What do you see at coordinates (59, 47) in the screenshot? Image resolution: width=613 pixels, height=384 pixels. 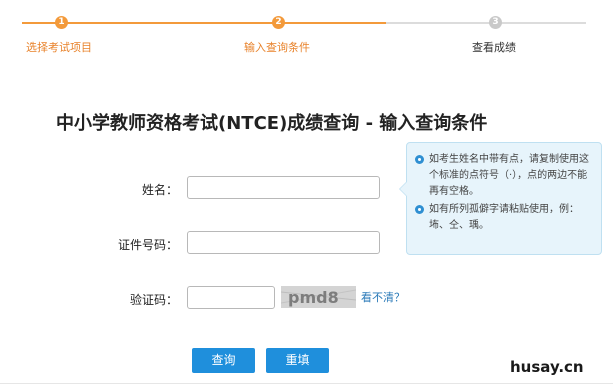 I see `step-1-label: 选择考试项目` at bounding box center [59, 47].